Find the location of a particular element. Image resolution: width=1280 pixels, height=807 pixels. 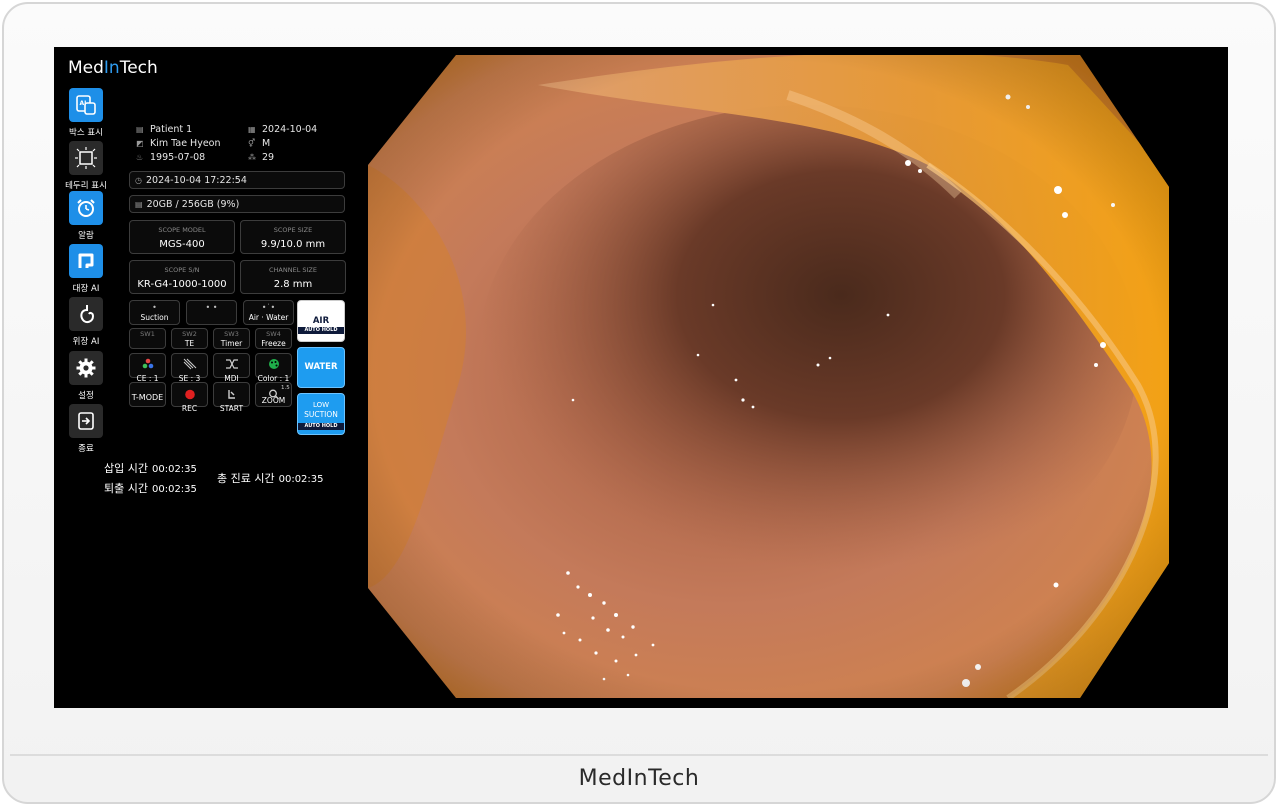

structure-enhance-icon is located at coordinates (189, 364).